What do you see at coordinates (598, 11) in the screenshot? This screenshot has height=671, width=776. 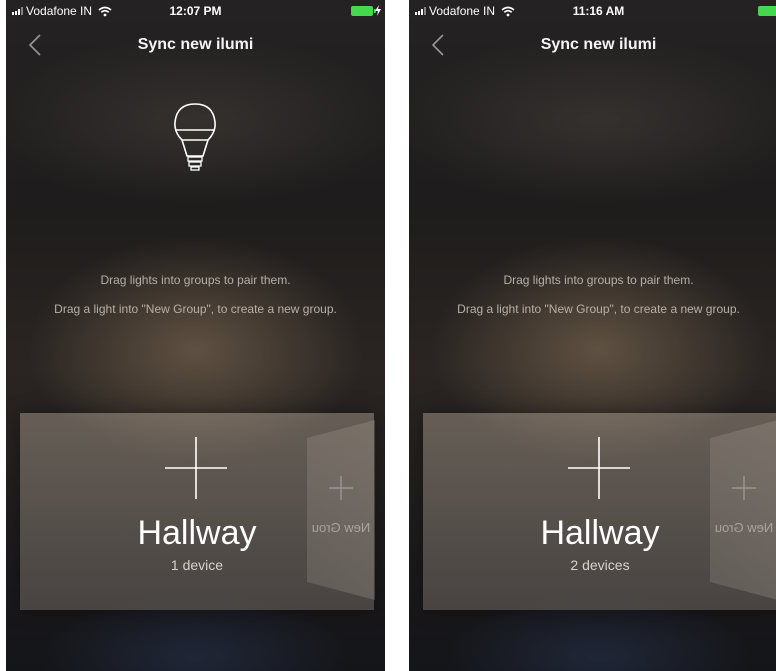 I see `status-time: 11:16 AM` at bounding box center [598, 11].